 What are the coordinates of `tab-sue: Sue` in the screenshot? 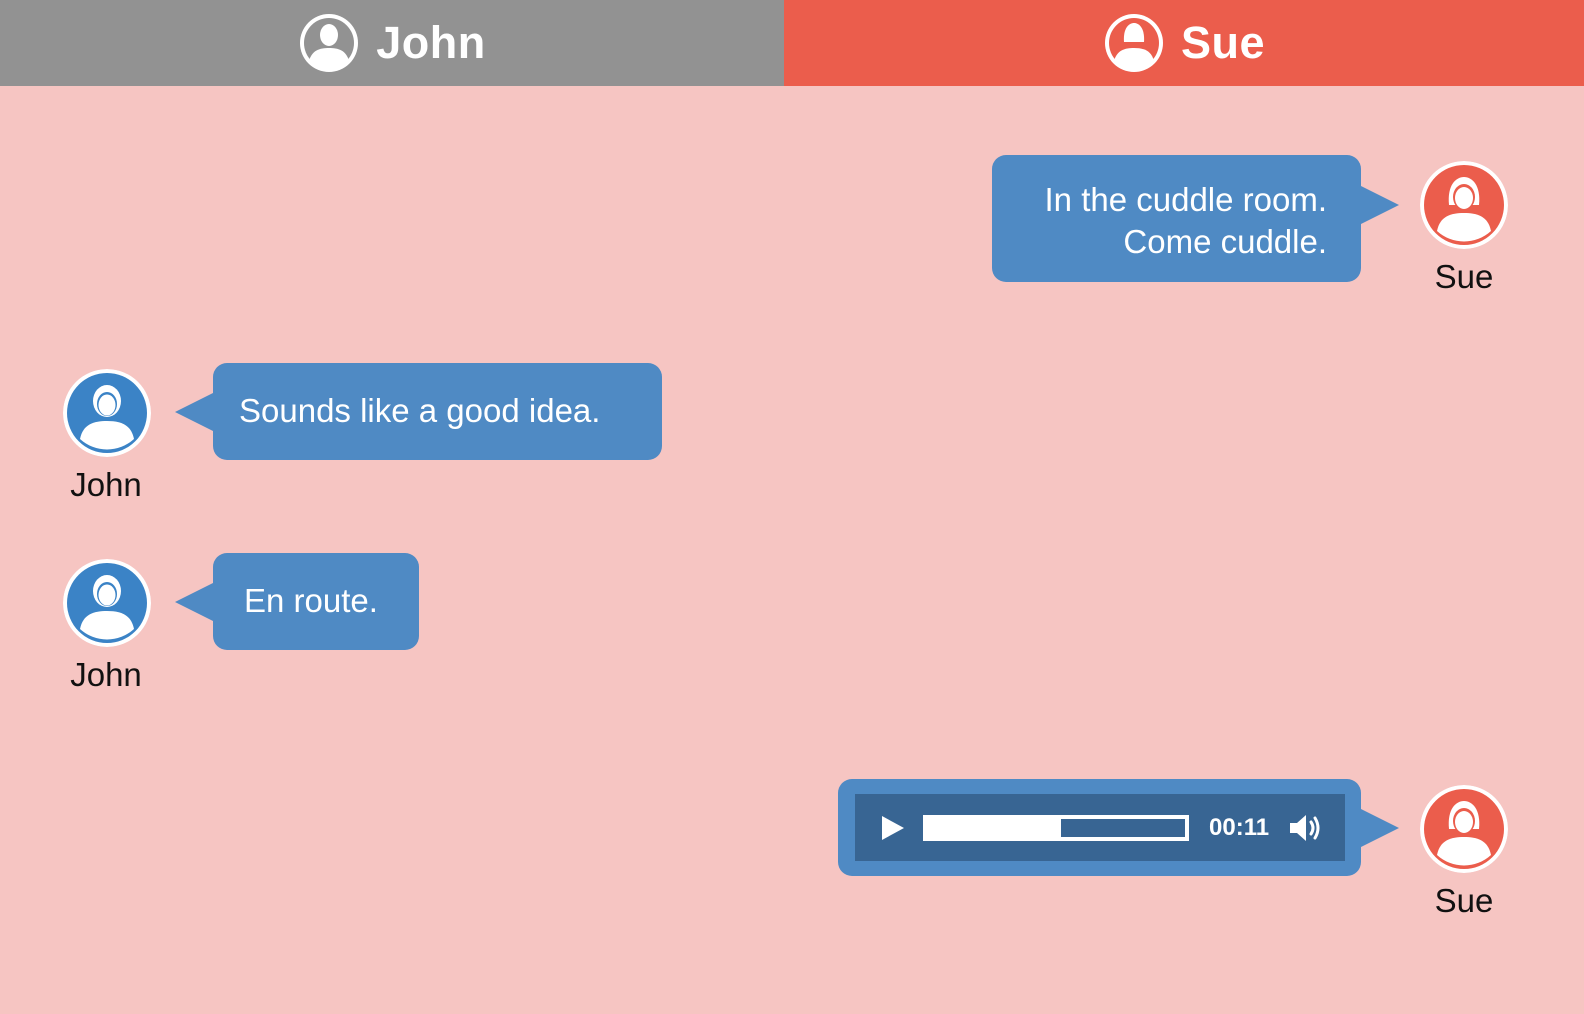 It's located at (1184, 43).